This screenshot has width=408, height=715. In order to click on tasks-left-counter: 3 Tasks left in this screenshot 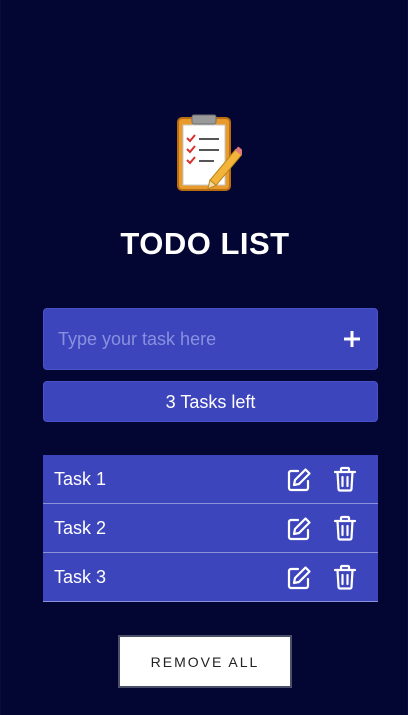, I will do `click(210, 401)`.